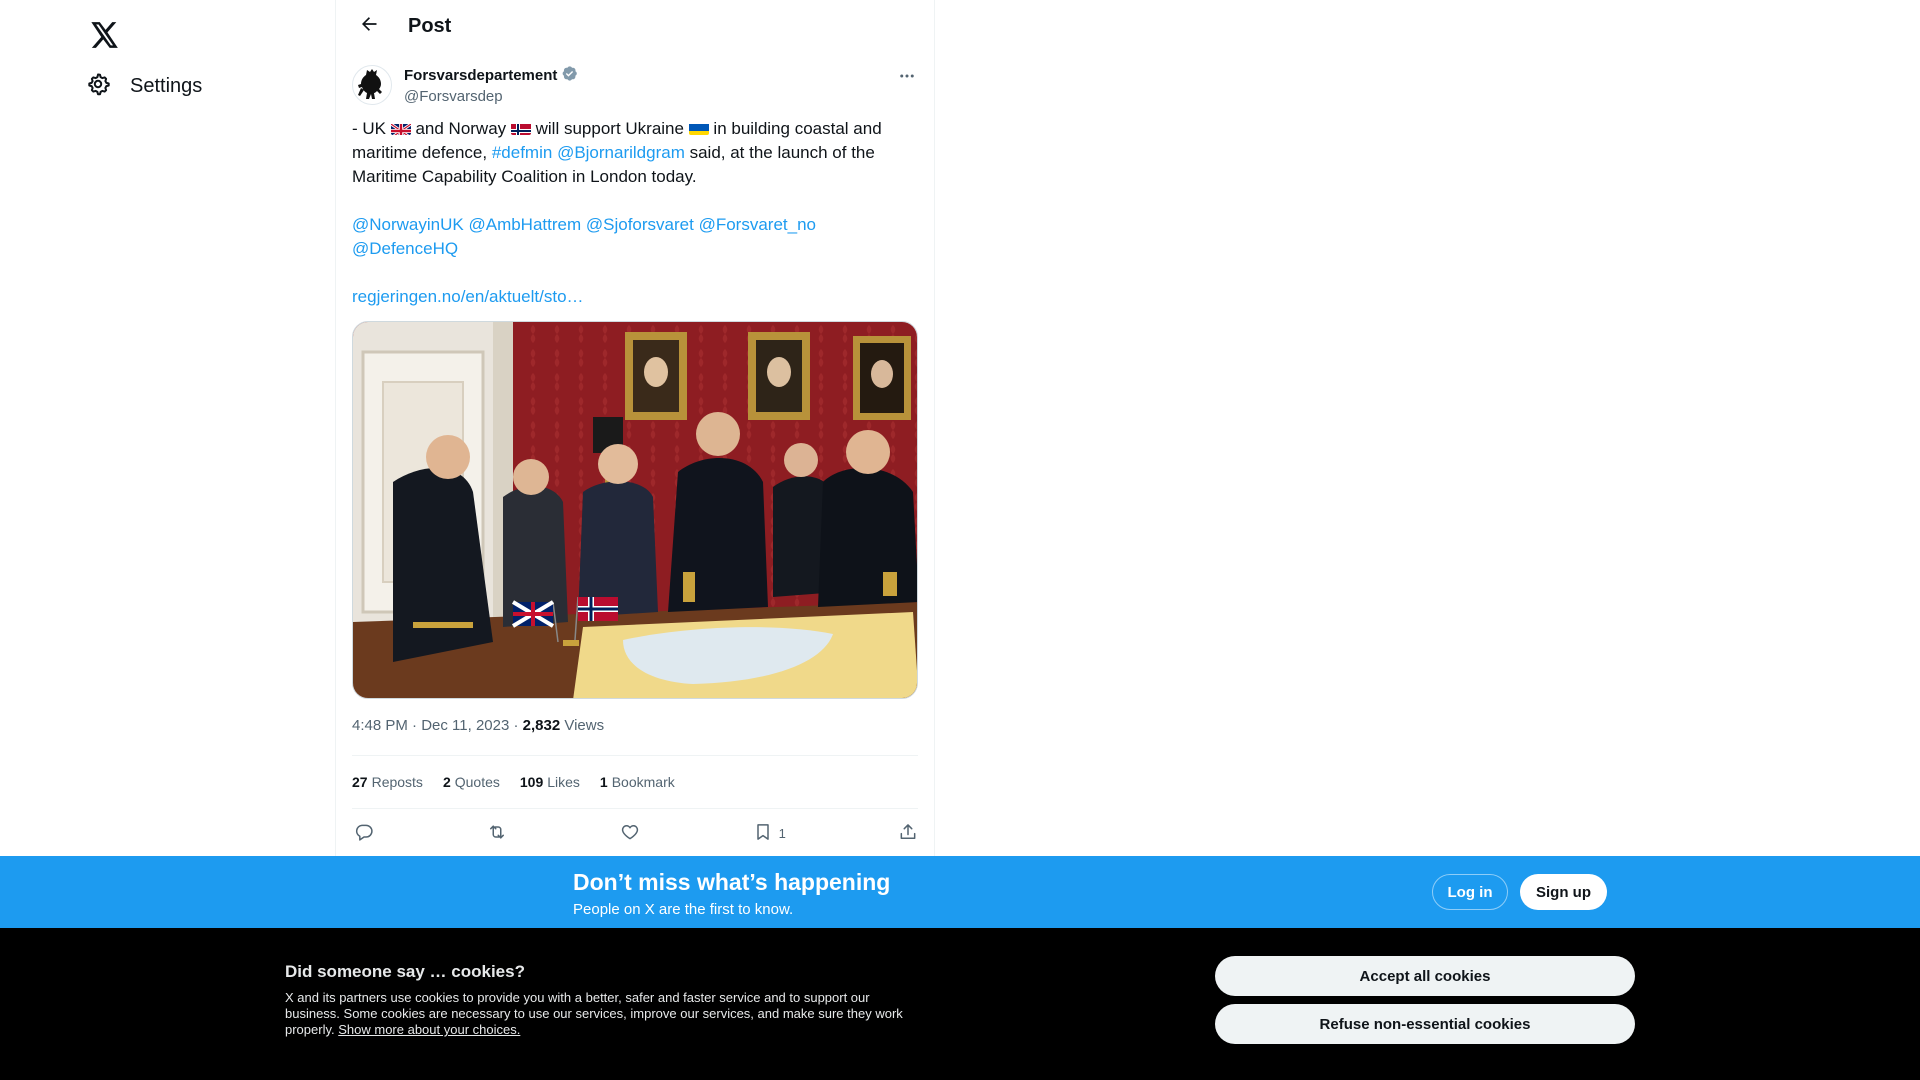  What do you see at coordinates (541, 725) in the screenshot?
I see `views-count: 2,832` at bounding box center [541, 725].